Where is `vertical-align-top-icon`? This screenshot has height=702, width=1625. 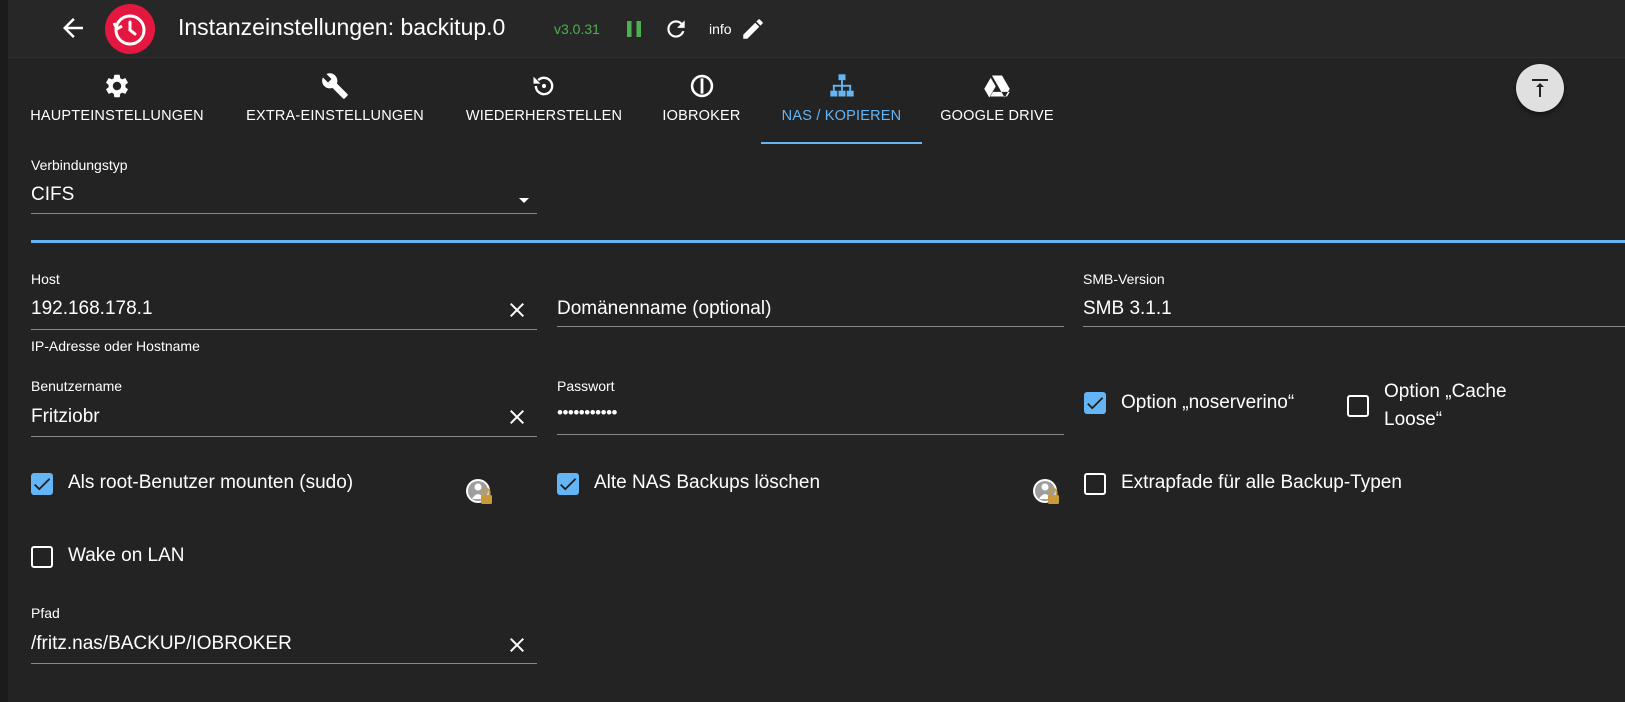 vertical-align-top-icon is located at coordinates (1540, 88).